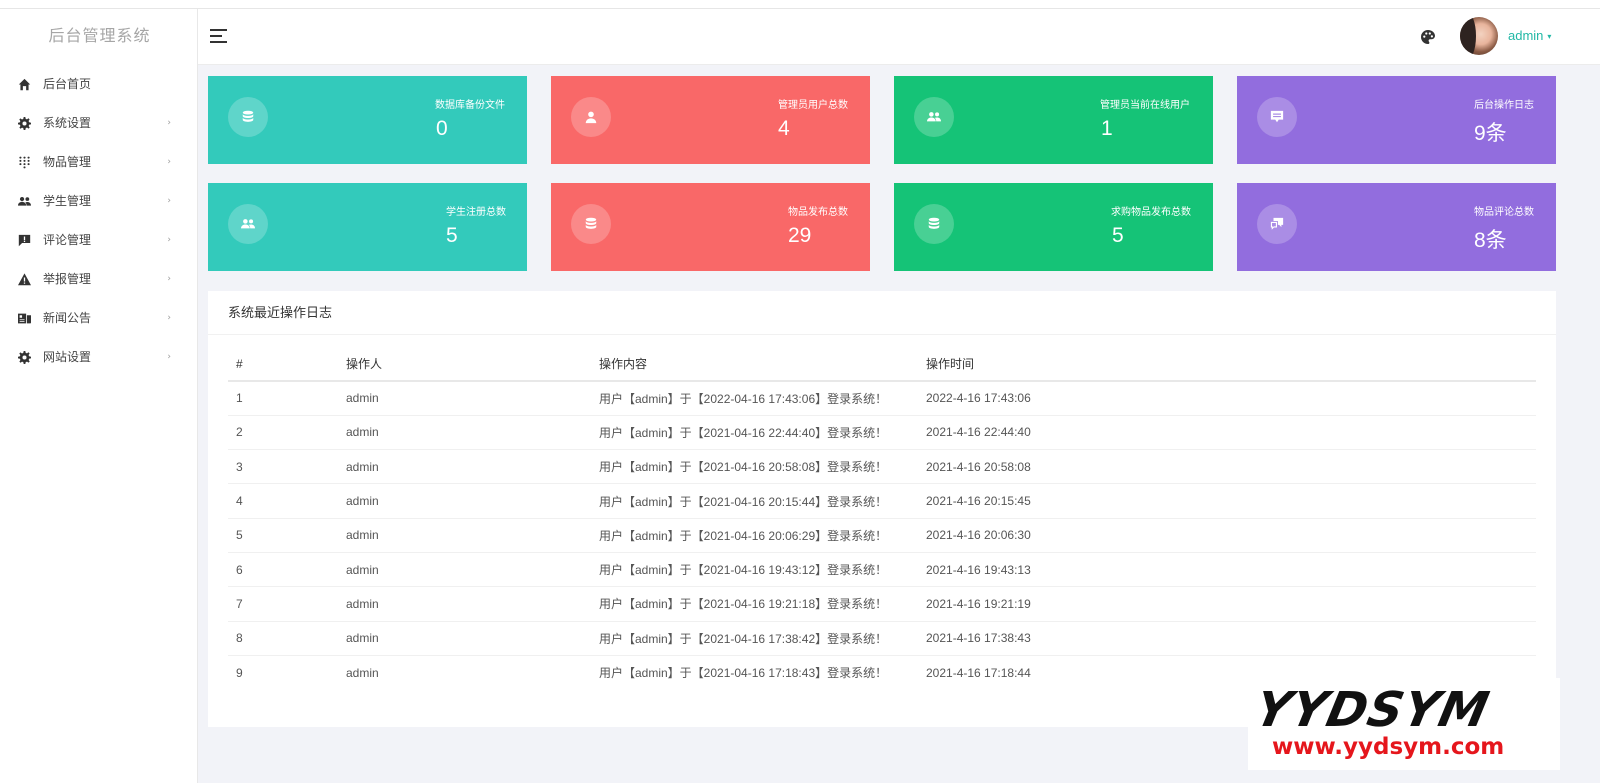 This screenshot has width=1600, height=783. I want to click on sidebar-item-comments: 评论管理 ›, so click(98, 240).